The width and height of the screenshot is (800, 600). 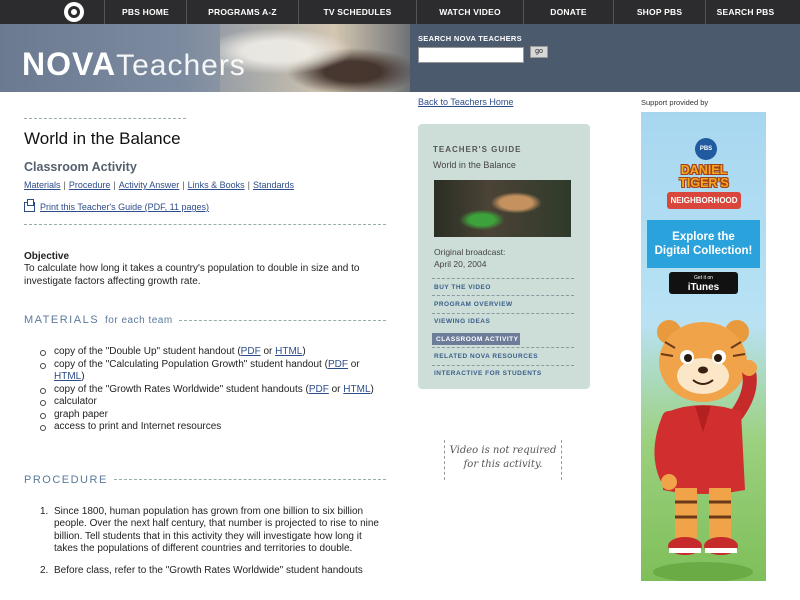 I want to click on page-title: World in the Balance, so click(x=102, y=138).